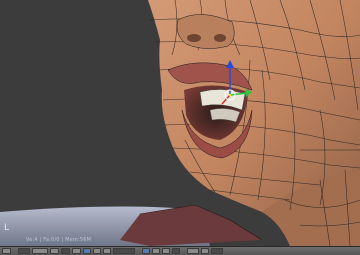 This screenshot has width=360, height=255. Describe the element at coordinates (107, 251) in the screenshot. I see `scale-icon` at that location.